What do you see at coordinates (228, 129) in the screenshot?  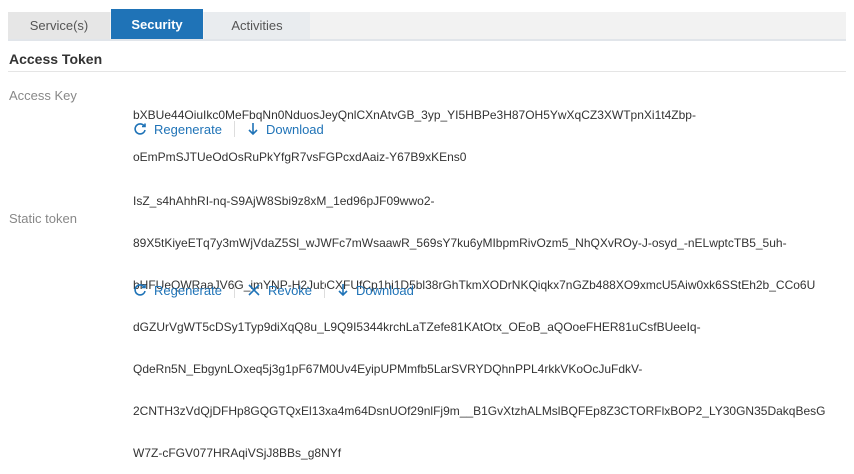 I see `access-key-actions: Regenerate Download` at bounding box center [228, 129].